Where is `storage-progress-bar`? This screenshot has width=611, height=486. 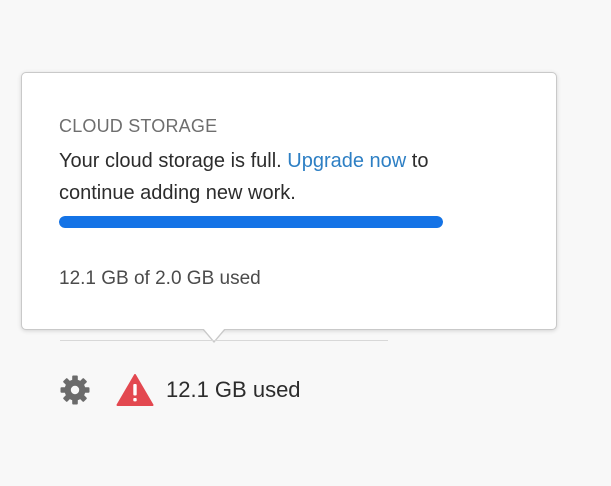
storage-progress-bar is located at coordinates (251, 222).